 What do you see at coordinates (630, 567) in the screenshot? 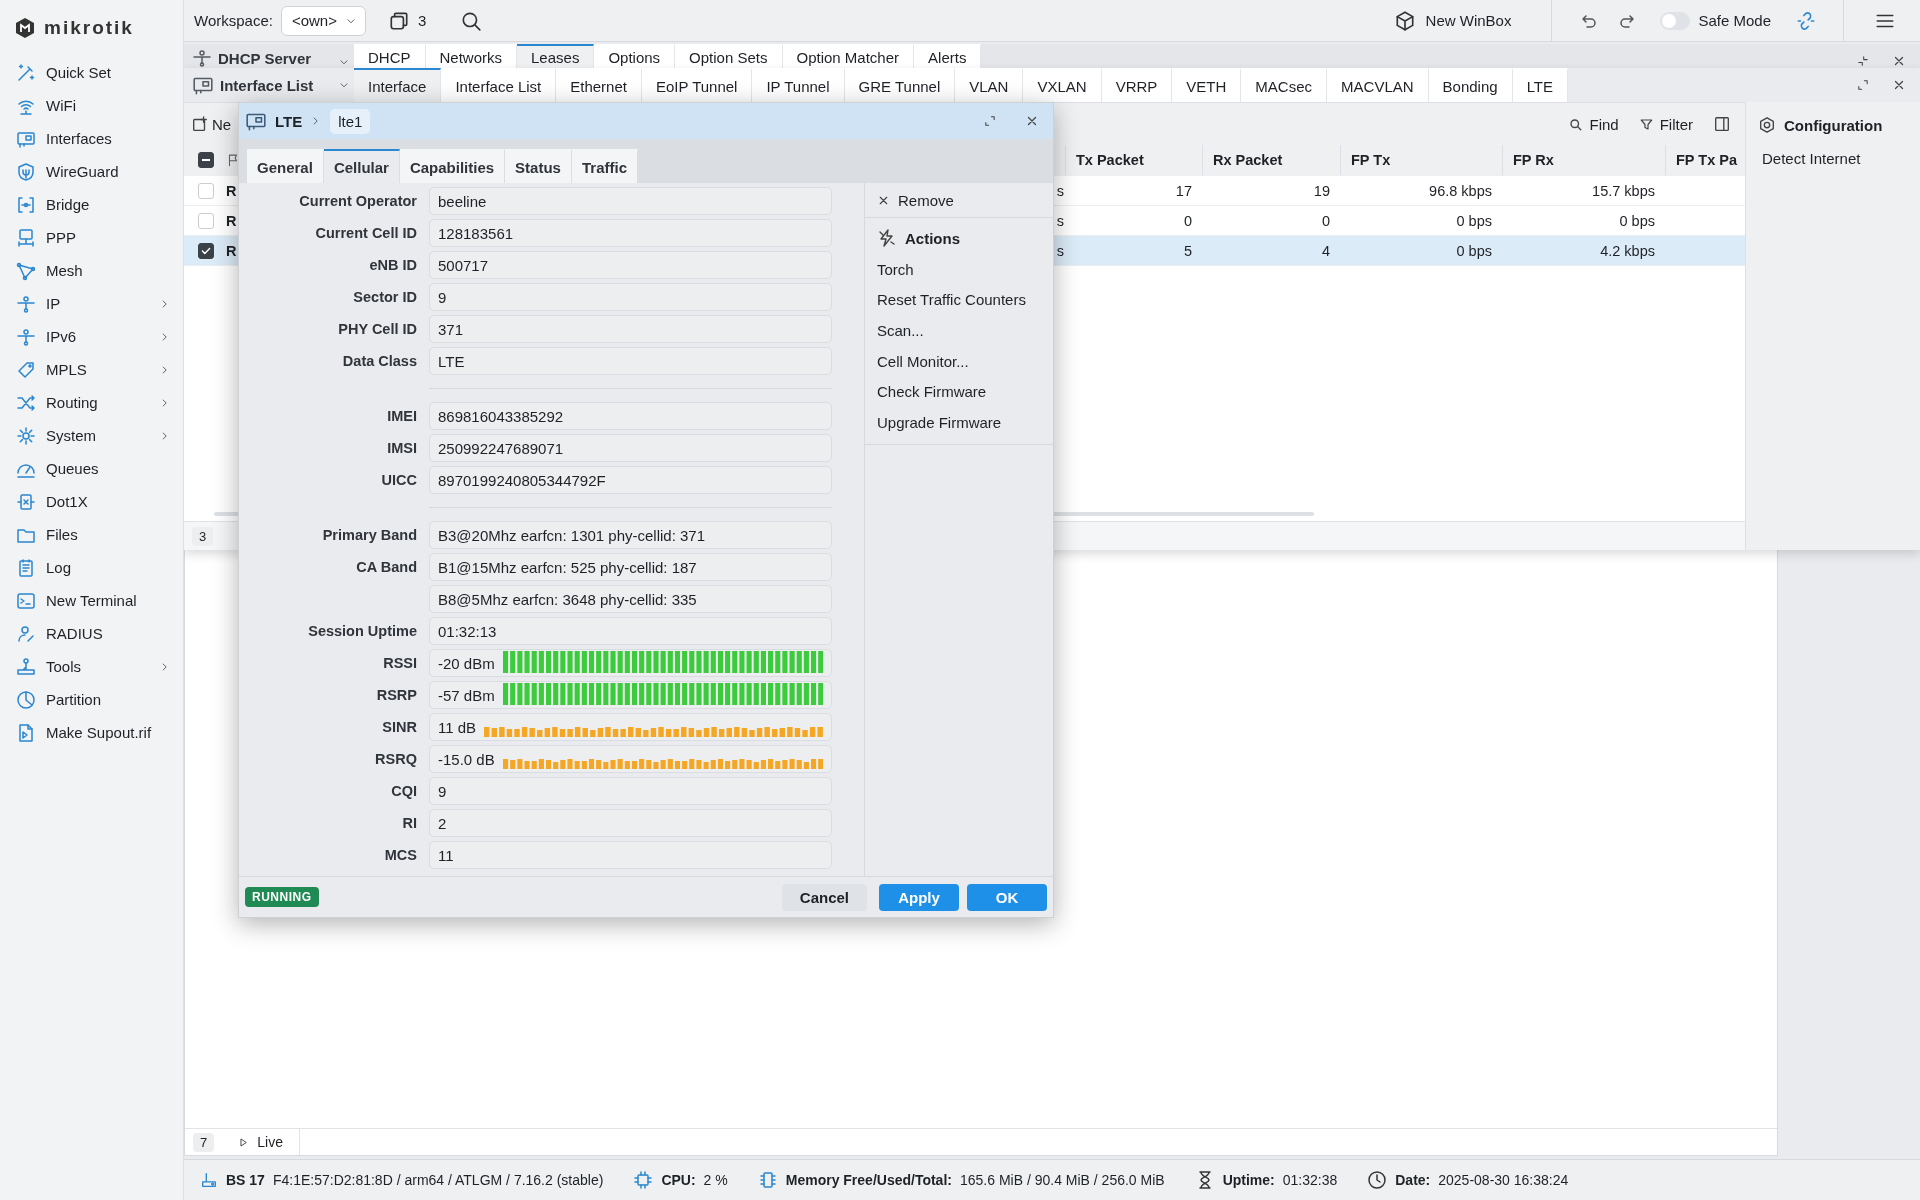
I see `value-field: B1@15Mhz earfcn: 525 phy-cellid: 187` at bounding box center [630, 567].